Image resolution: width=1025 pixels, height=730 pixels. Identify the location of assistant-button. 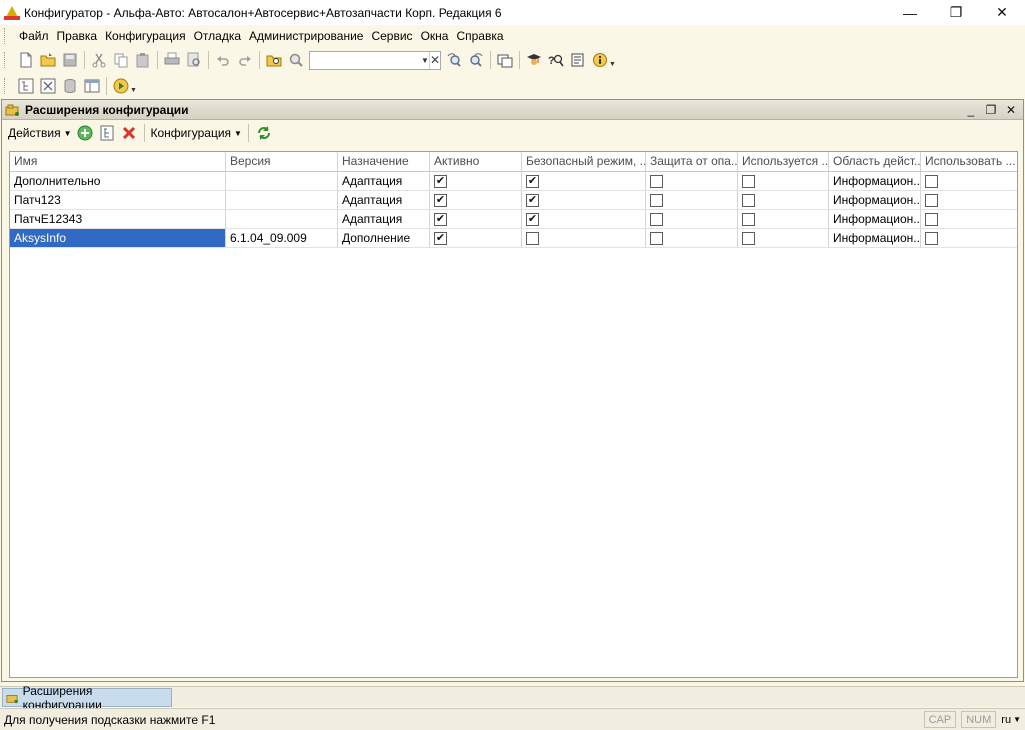
(534, 60).